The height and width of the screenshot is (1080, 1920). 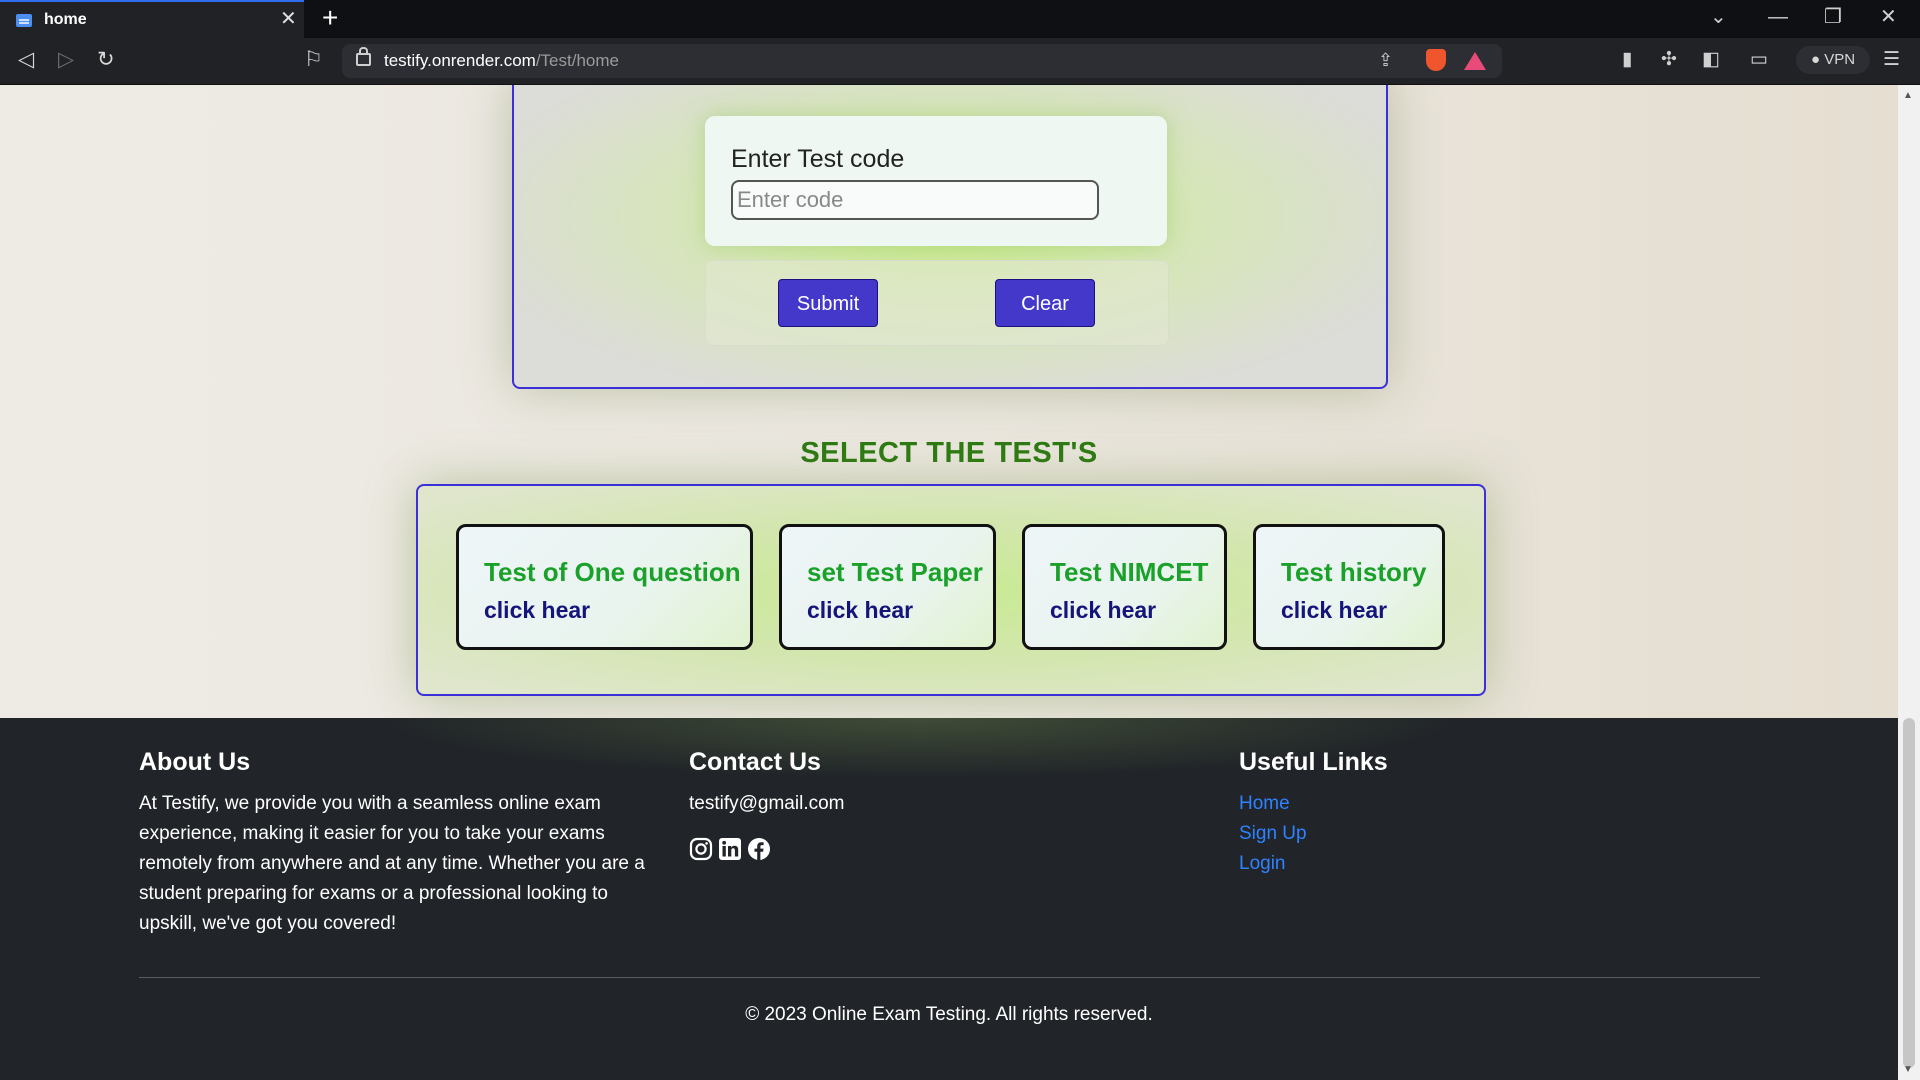 What do you see at coordinates (1711, 60) in the screenshot?
I see `sidebar-icon: ◧` at bounding box center [1711, 60].